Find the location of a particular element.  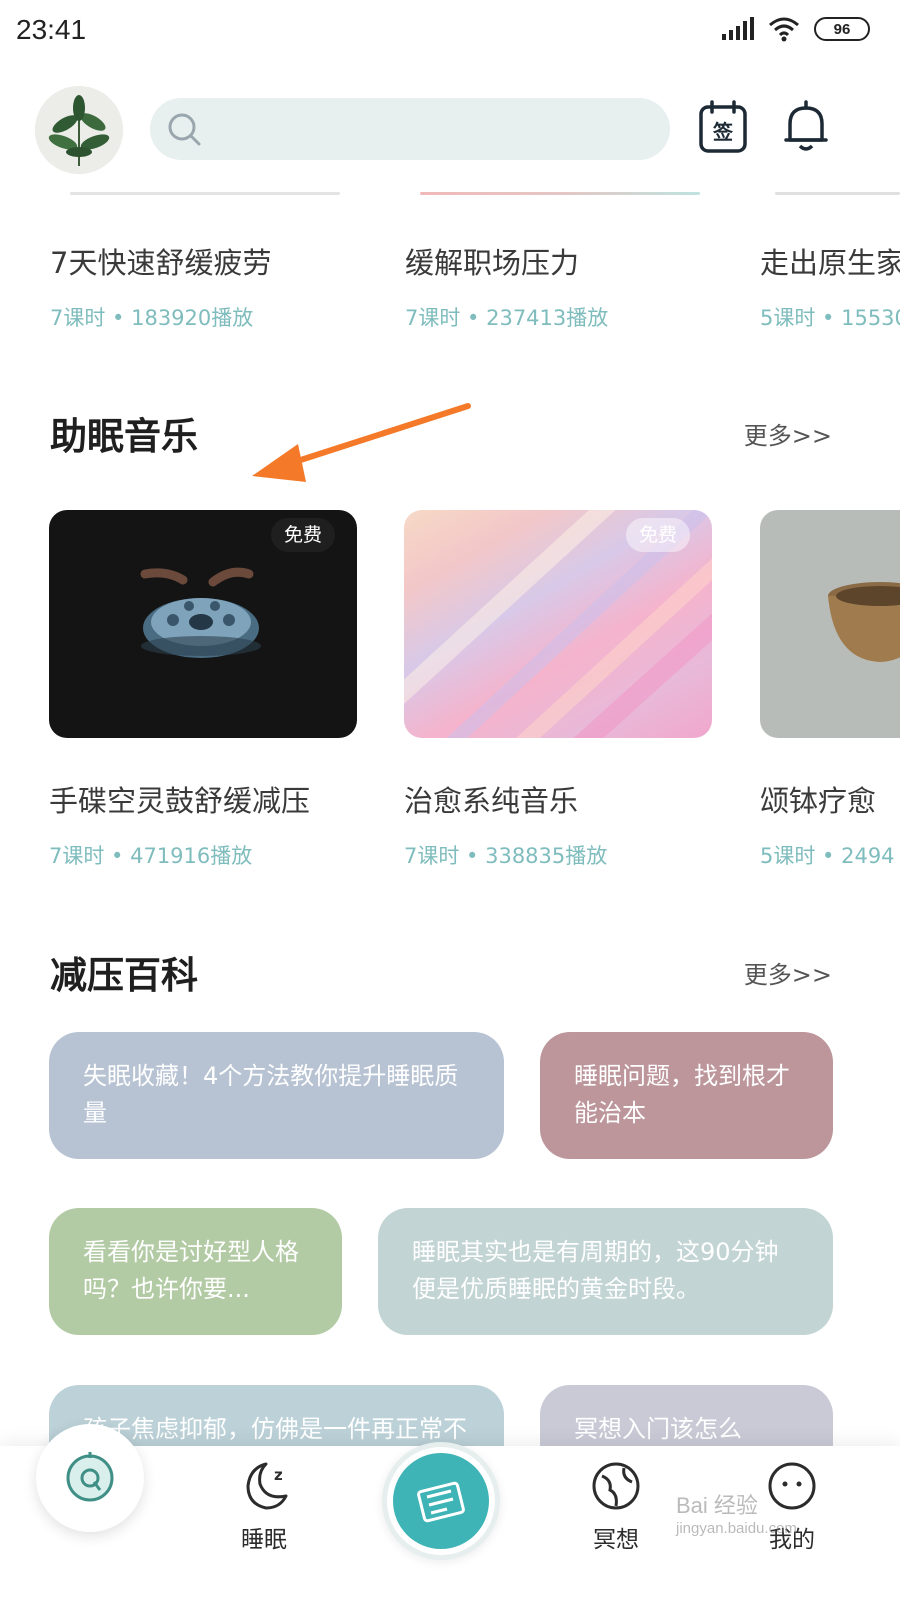

music-thumb-handpan: 免费 is located at coordinates (203, 624).